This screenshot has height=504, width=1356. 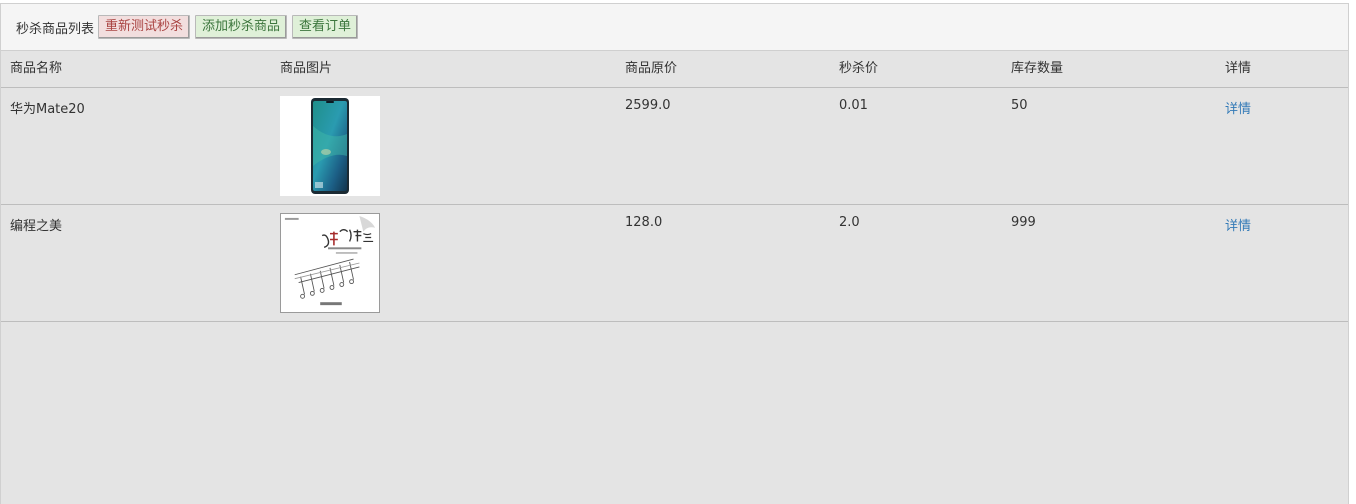 What do you see at coordinates (443, 69) in the screenshot?
I see `column-header-image: 商品图片` at bounding box center [443, 69].